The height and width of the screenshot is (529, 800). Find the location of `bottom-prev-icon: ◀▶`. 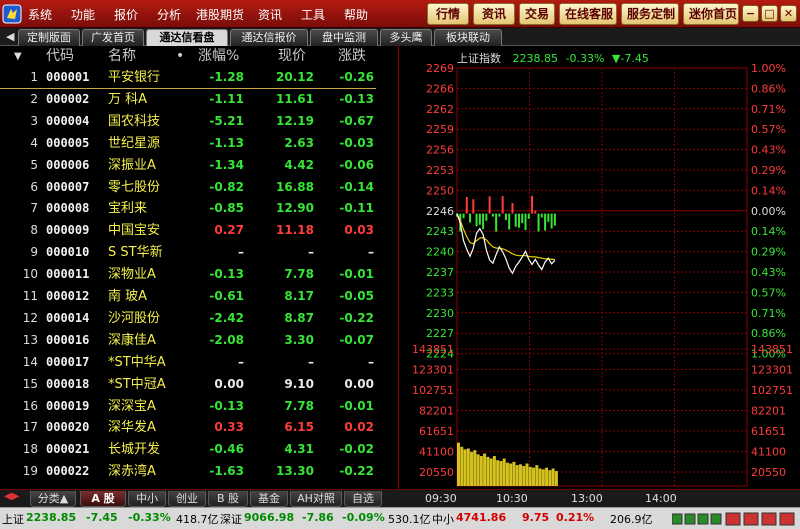

bottom-prev-icon: ◀▶ is located at coordinates (11, 496).